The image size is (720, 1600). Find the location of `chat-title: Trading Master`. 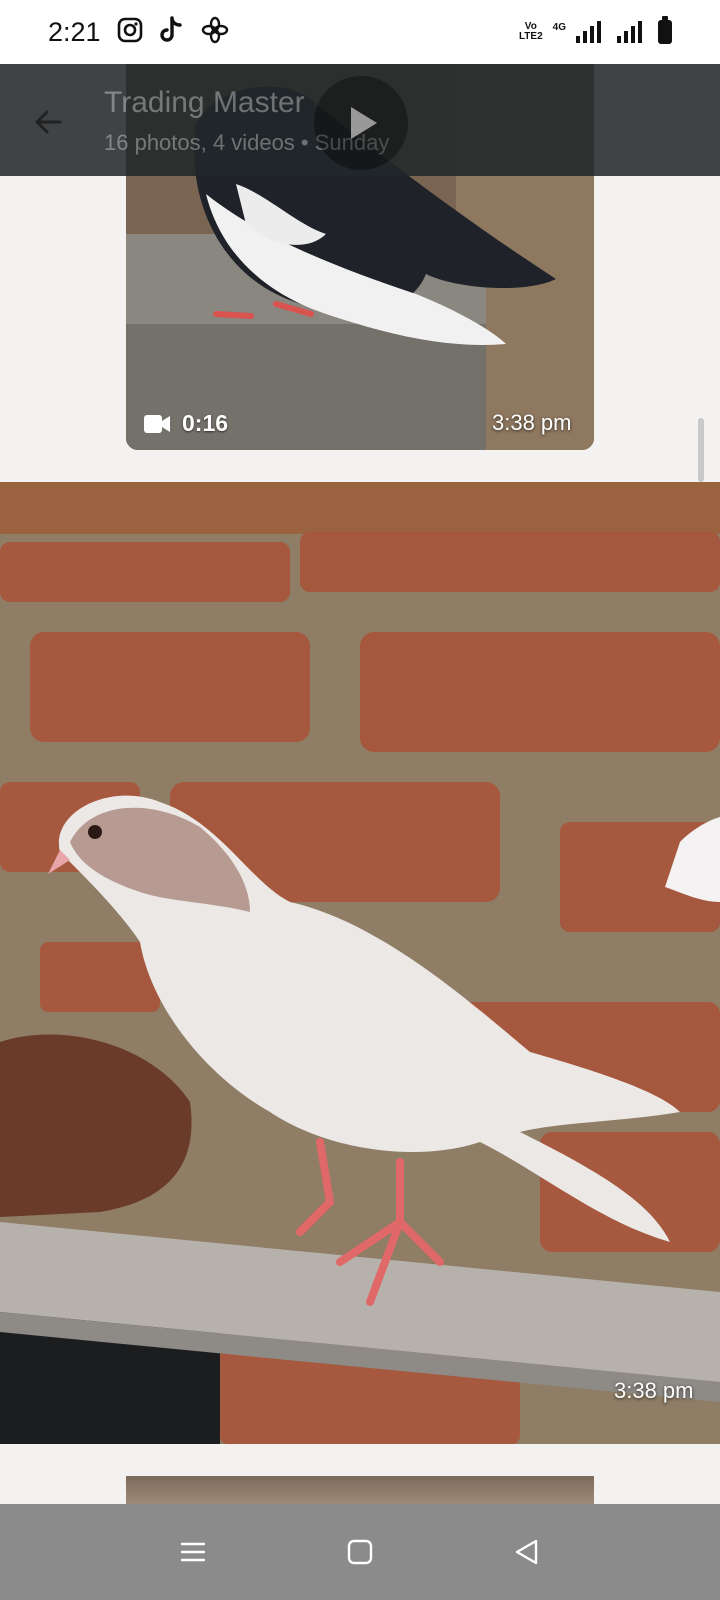

chat-title: Trading Master is located at coordinates (204, 103).